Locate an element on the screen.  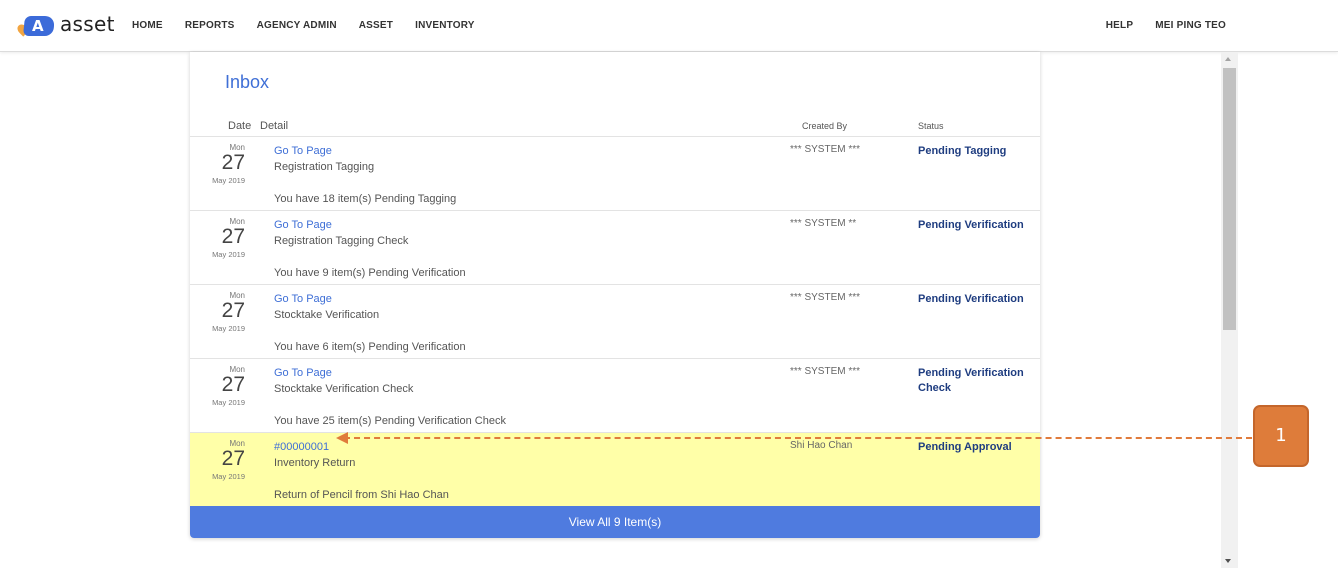
column-header-status: Status is located at coordinates (931, 126).